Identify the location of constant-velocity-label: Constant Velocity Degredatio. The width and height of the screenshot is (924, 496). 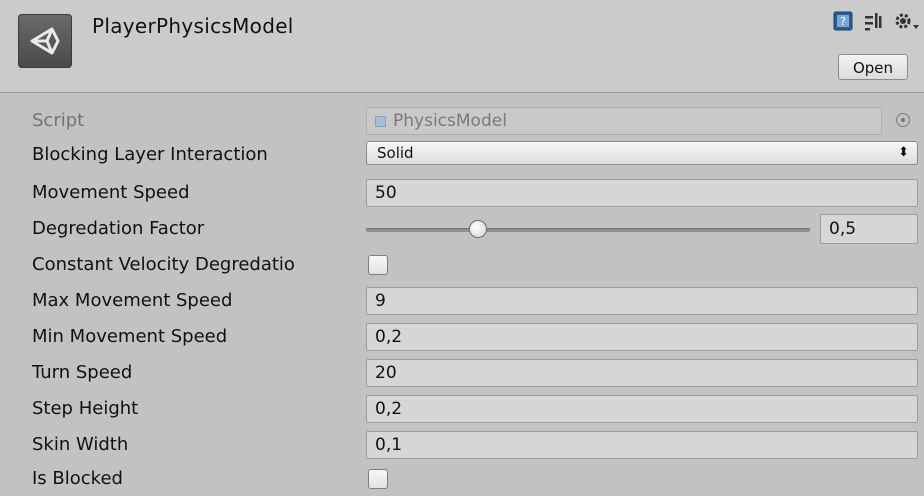
(163, 264).